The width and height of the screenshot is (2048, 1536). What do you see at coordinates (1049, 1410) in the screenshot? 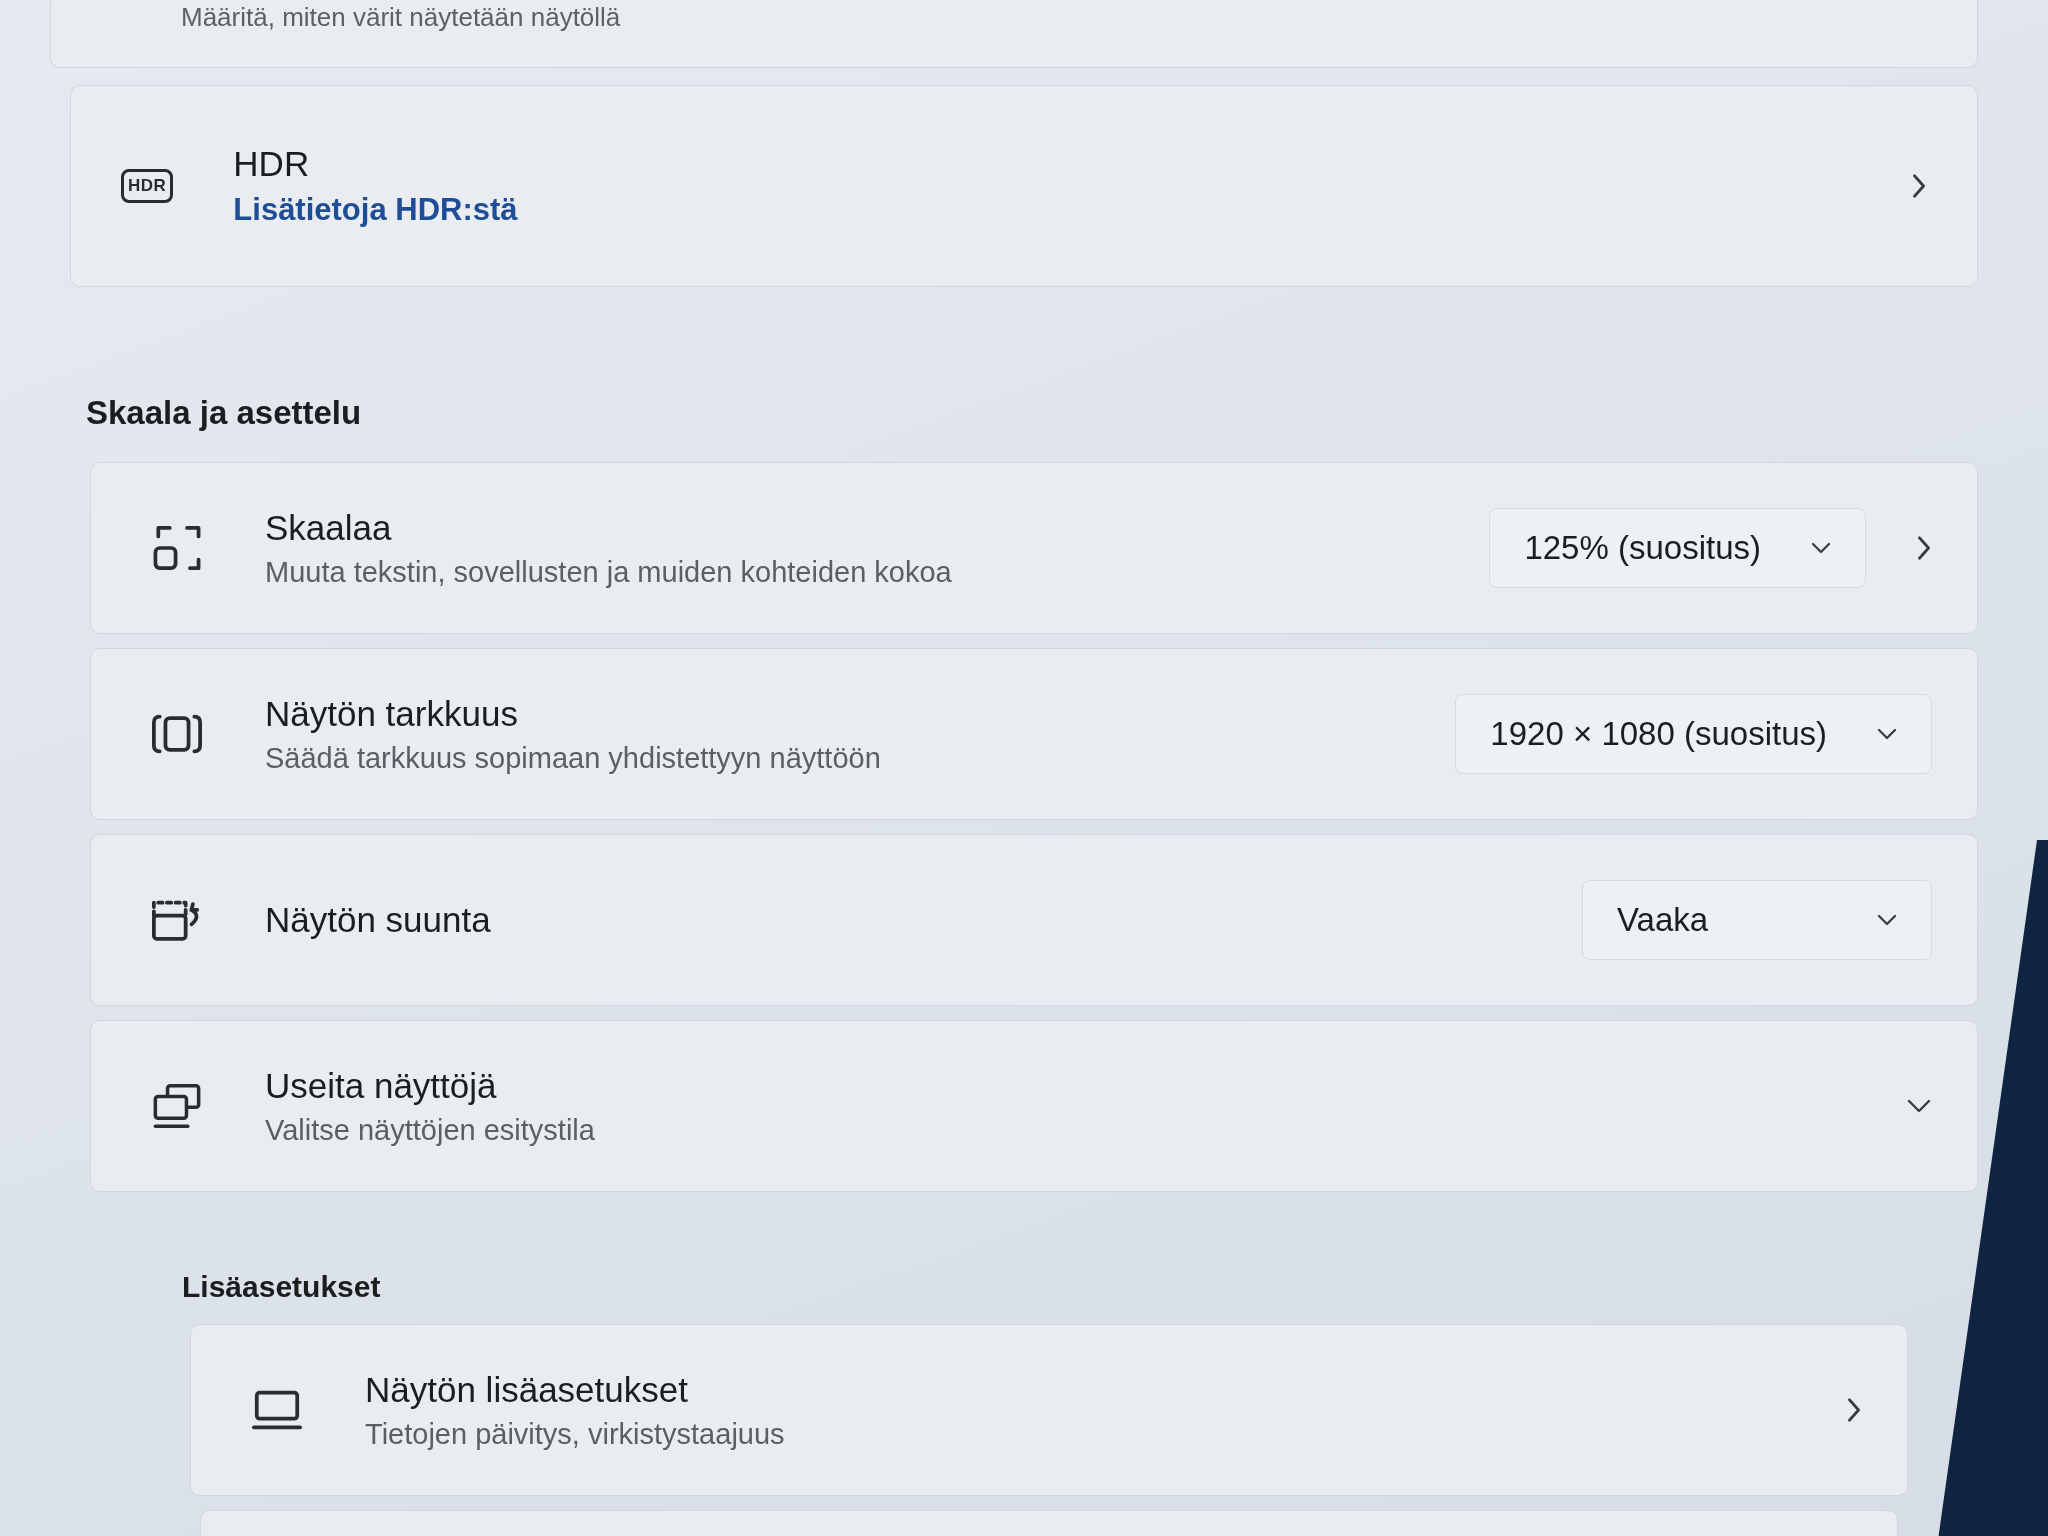
I see `settings-card: Näytön lisäasetukset Tietojen päivitys, virkistystaajuus` at bounding box center [1049, 1410].